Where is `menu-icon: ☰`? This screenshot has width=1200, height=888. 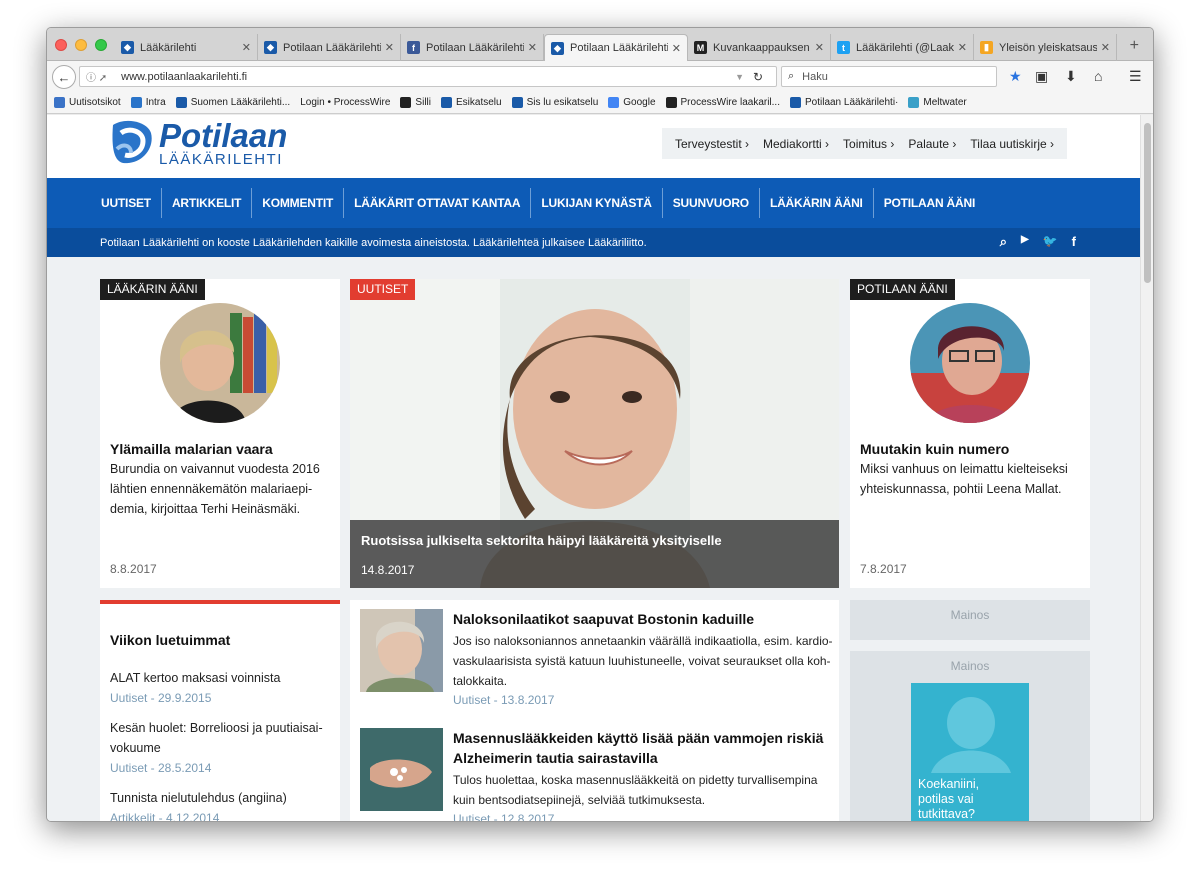
menu-icon: ☰ is located at coordinates (1135, 76).